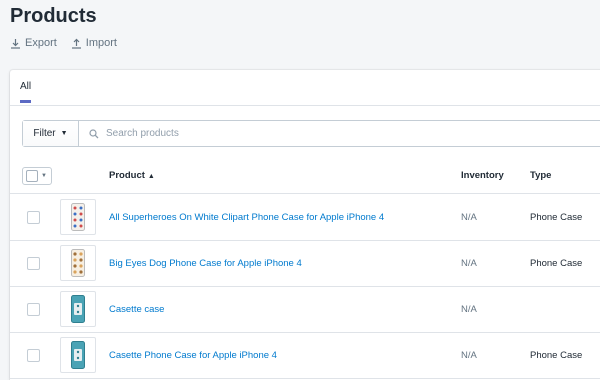  I want to click on filter-button: Filter ▼, so click(51, 133).